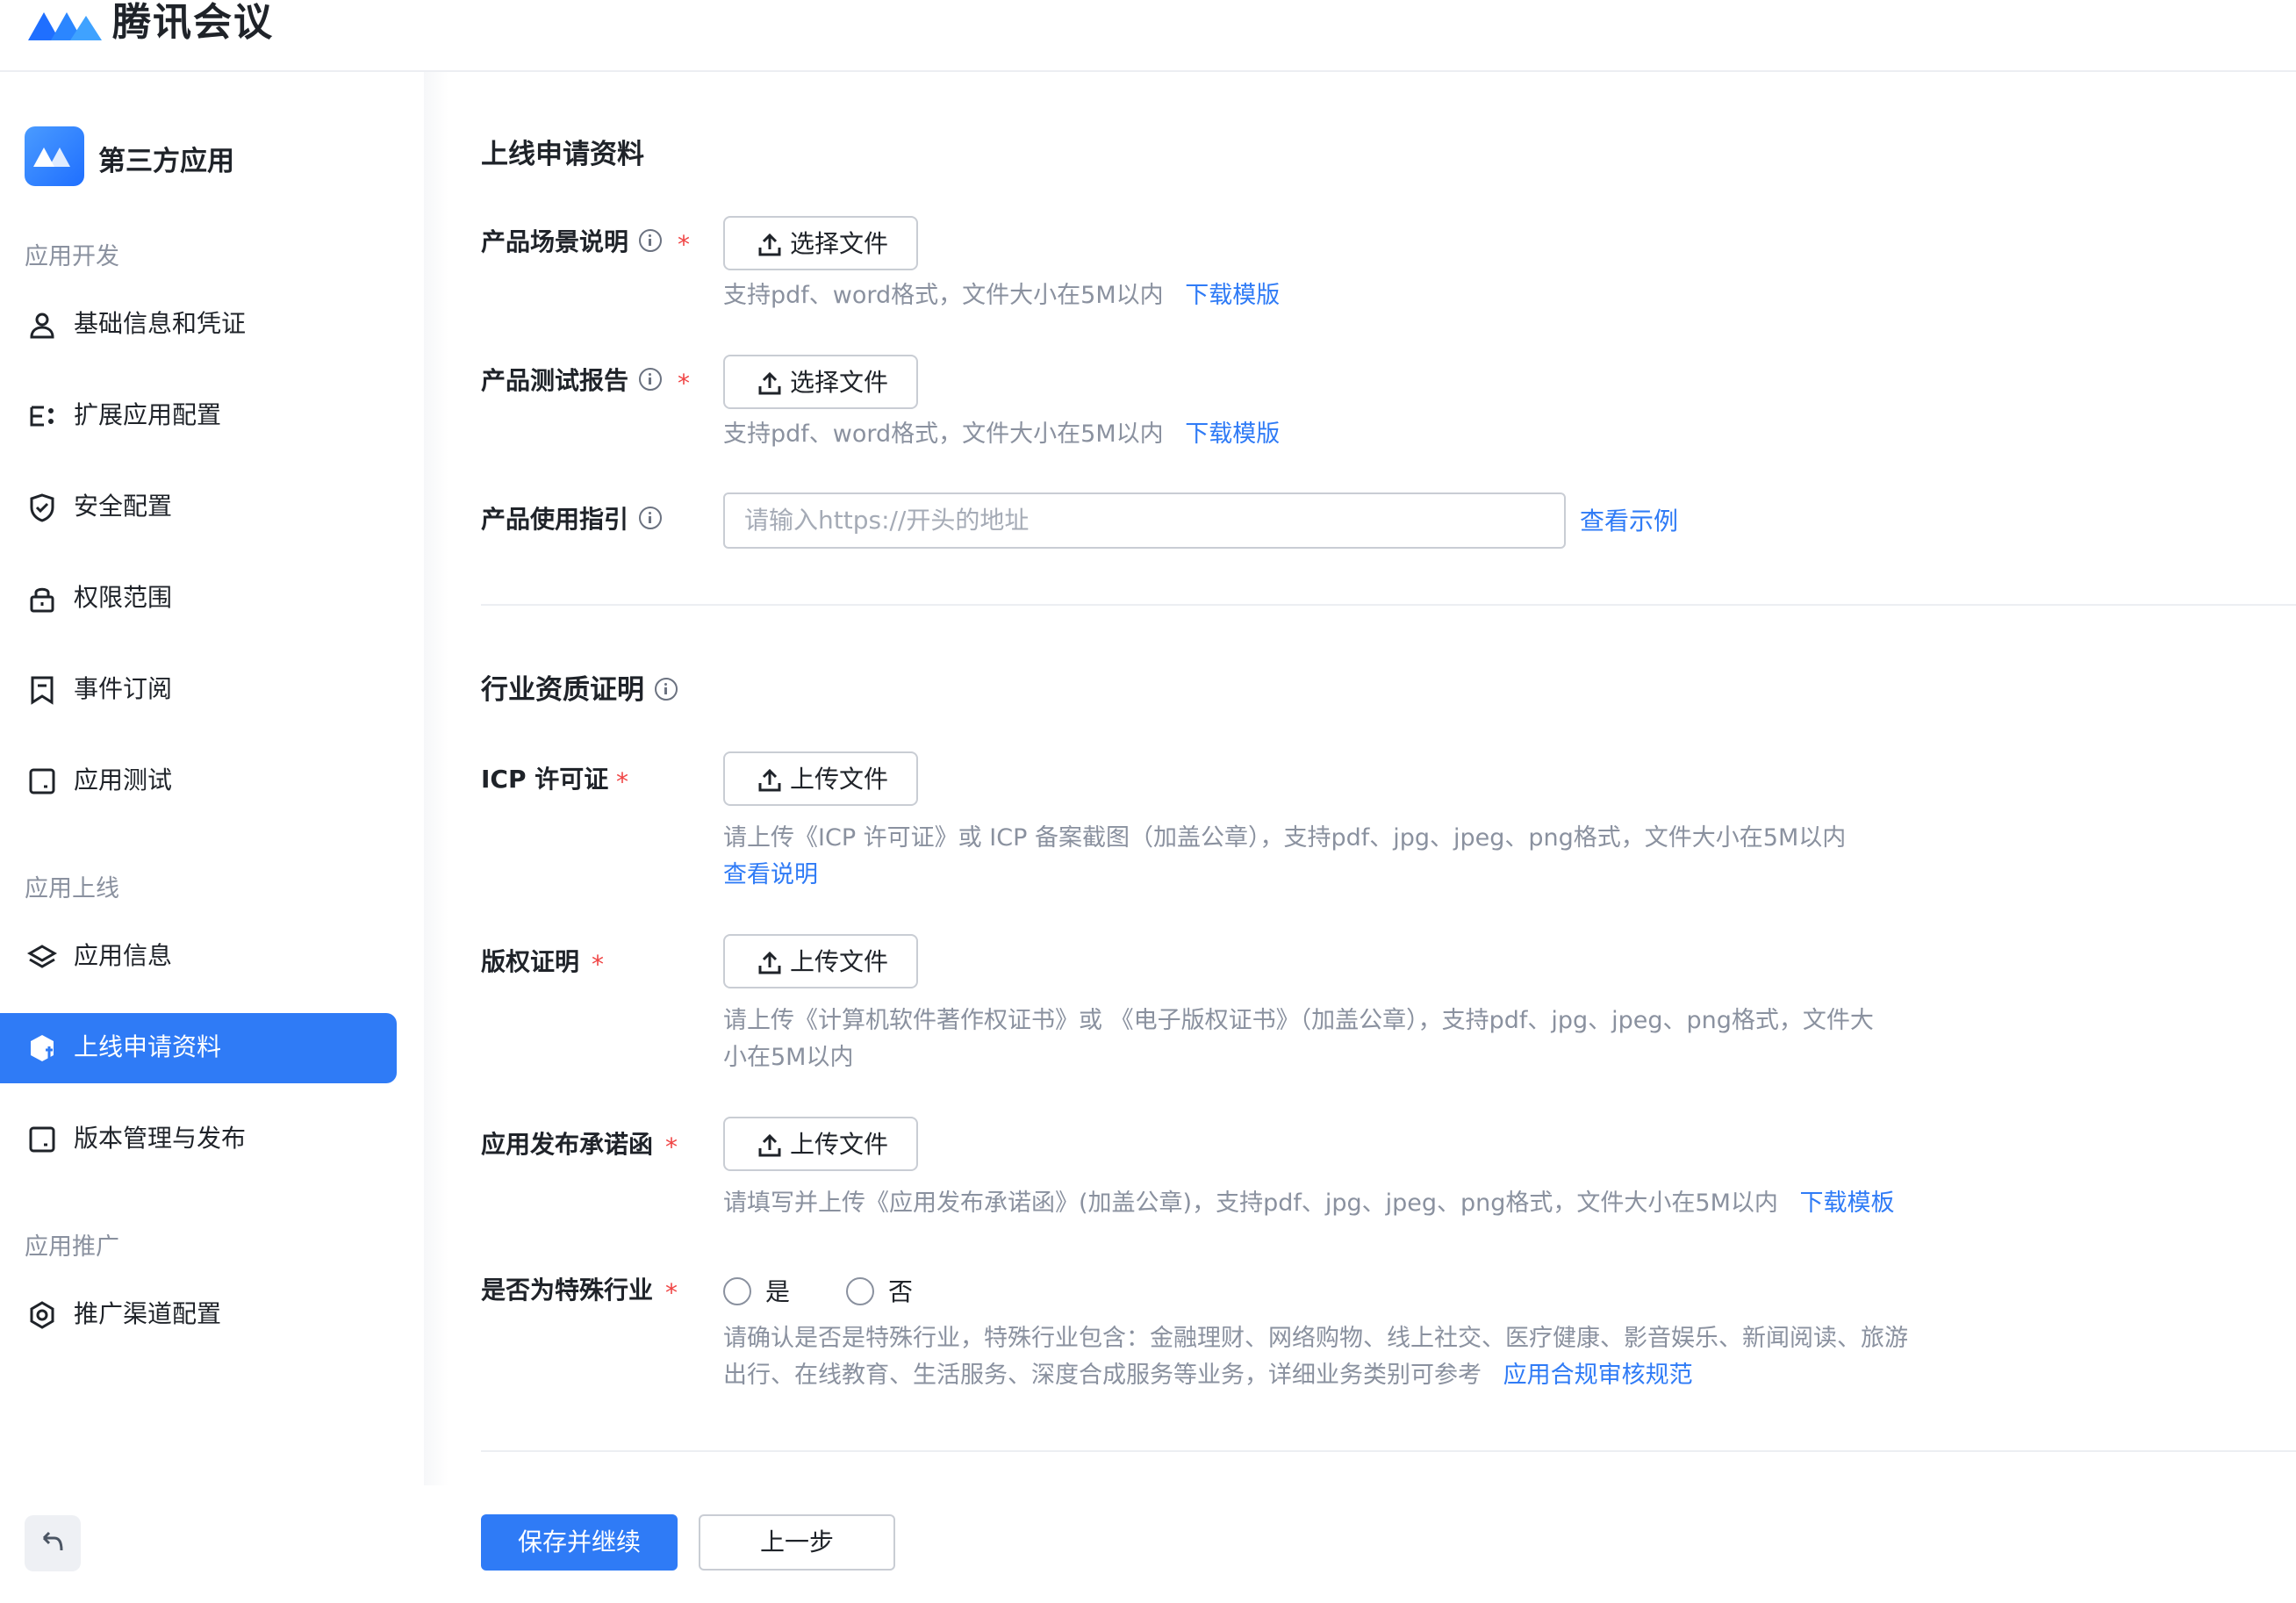 This screenshot has height=1603, width=2296. I want to click on hint-test-report: 支持pdf、word格式，文件大小在5M以内 下载模版, so click(1001, 434).